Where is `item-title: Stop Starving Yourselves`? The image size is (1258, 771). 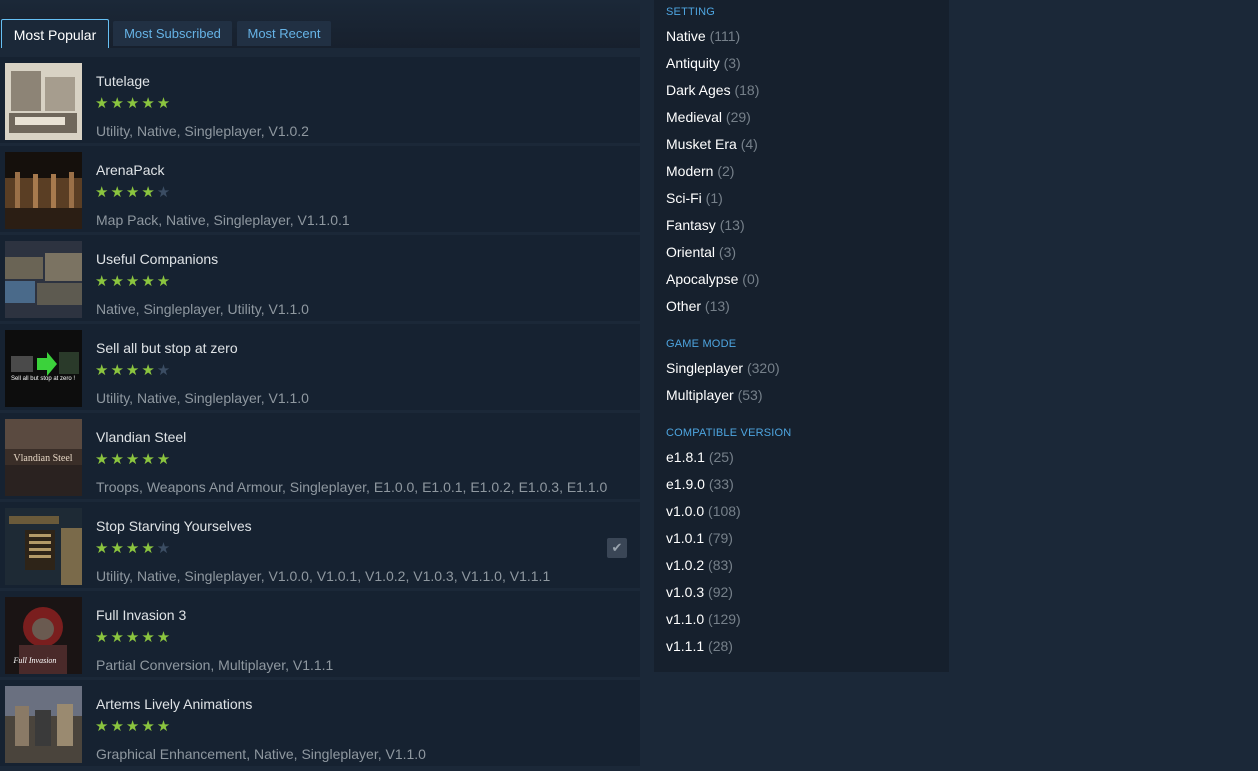 item-title: Stop Starving Yourselves is located at coordinates (174, 526).